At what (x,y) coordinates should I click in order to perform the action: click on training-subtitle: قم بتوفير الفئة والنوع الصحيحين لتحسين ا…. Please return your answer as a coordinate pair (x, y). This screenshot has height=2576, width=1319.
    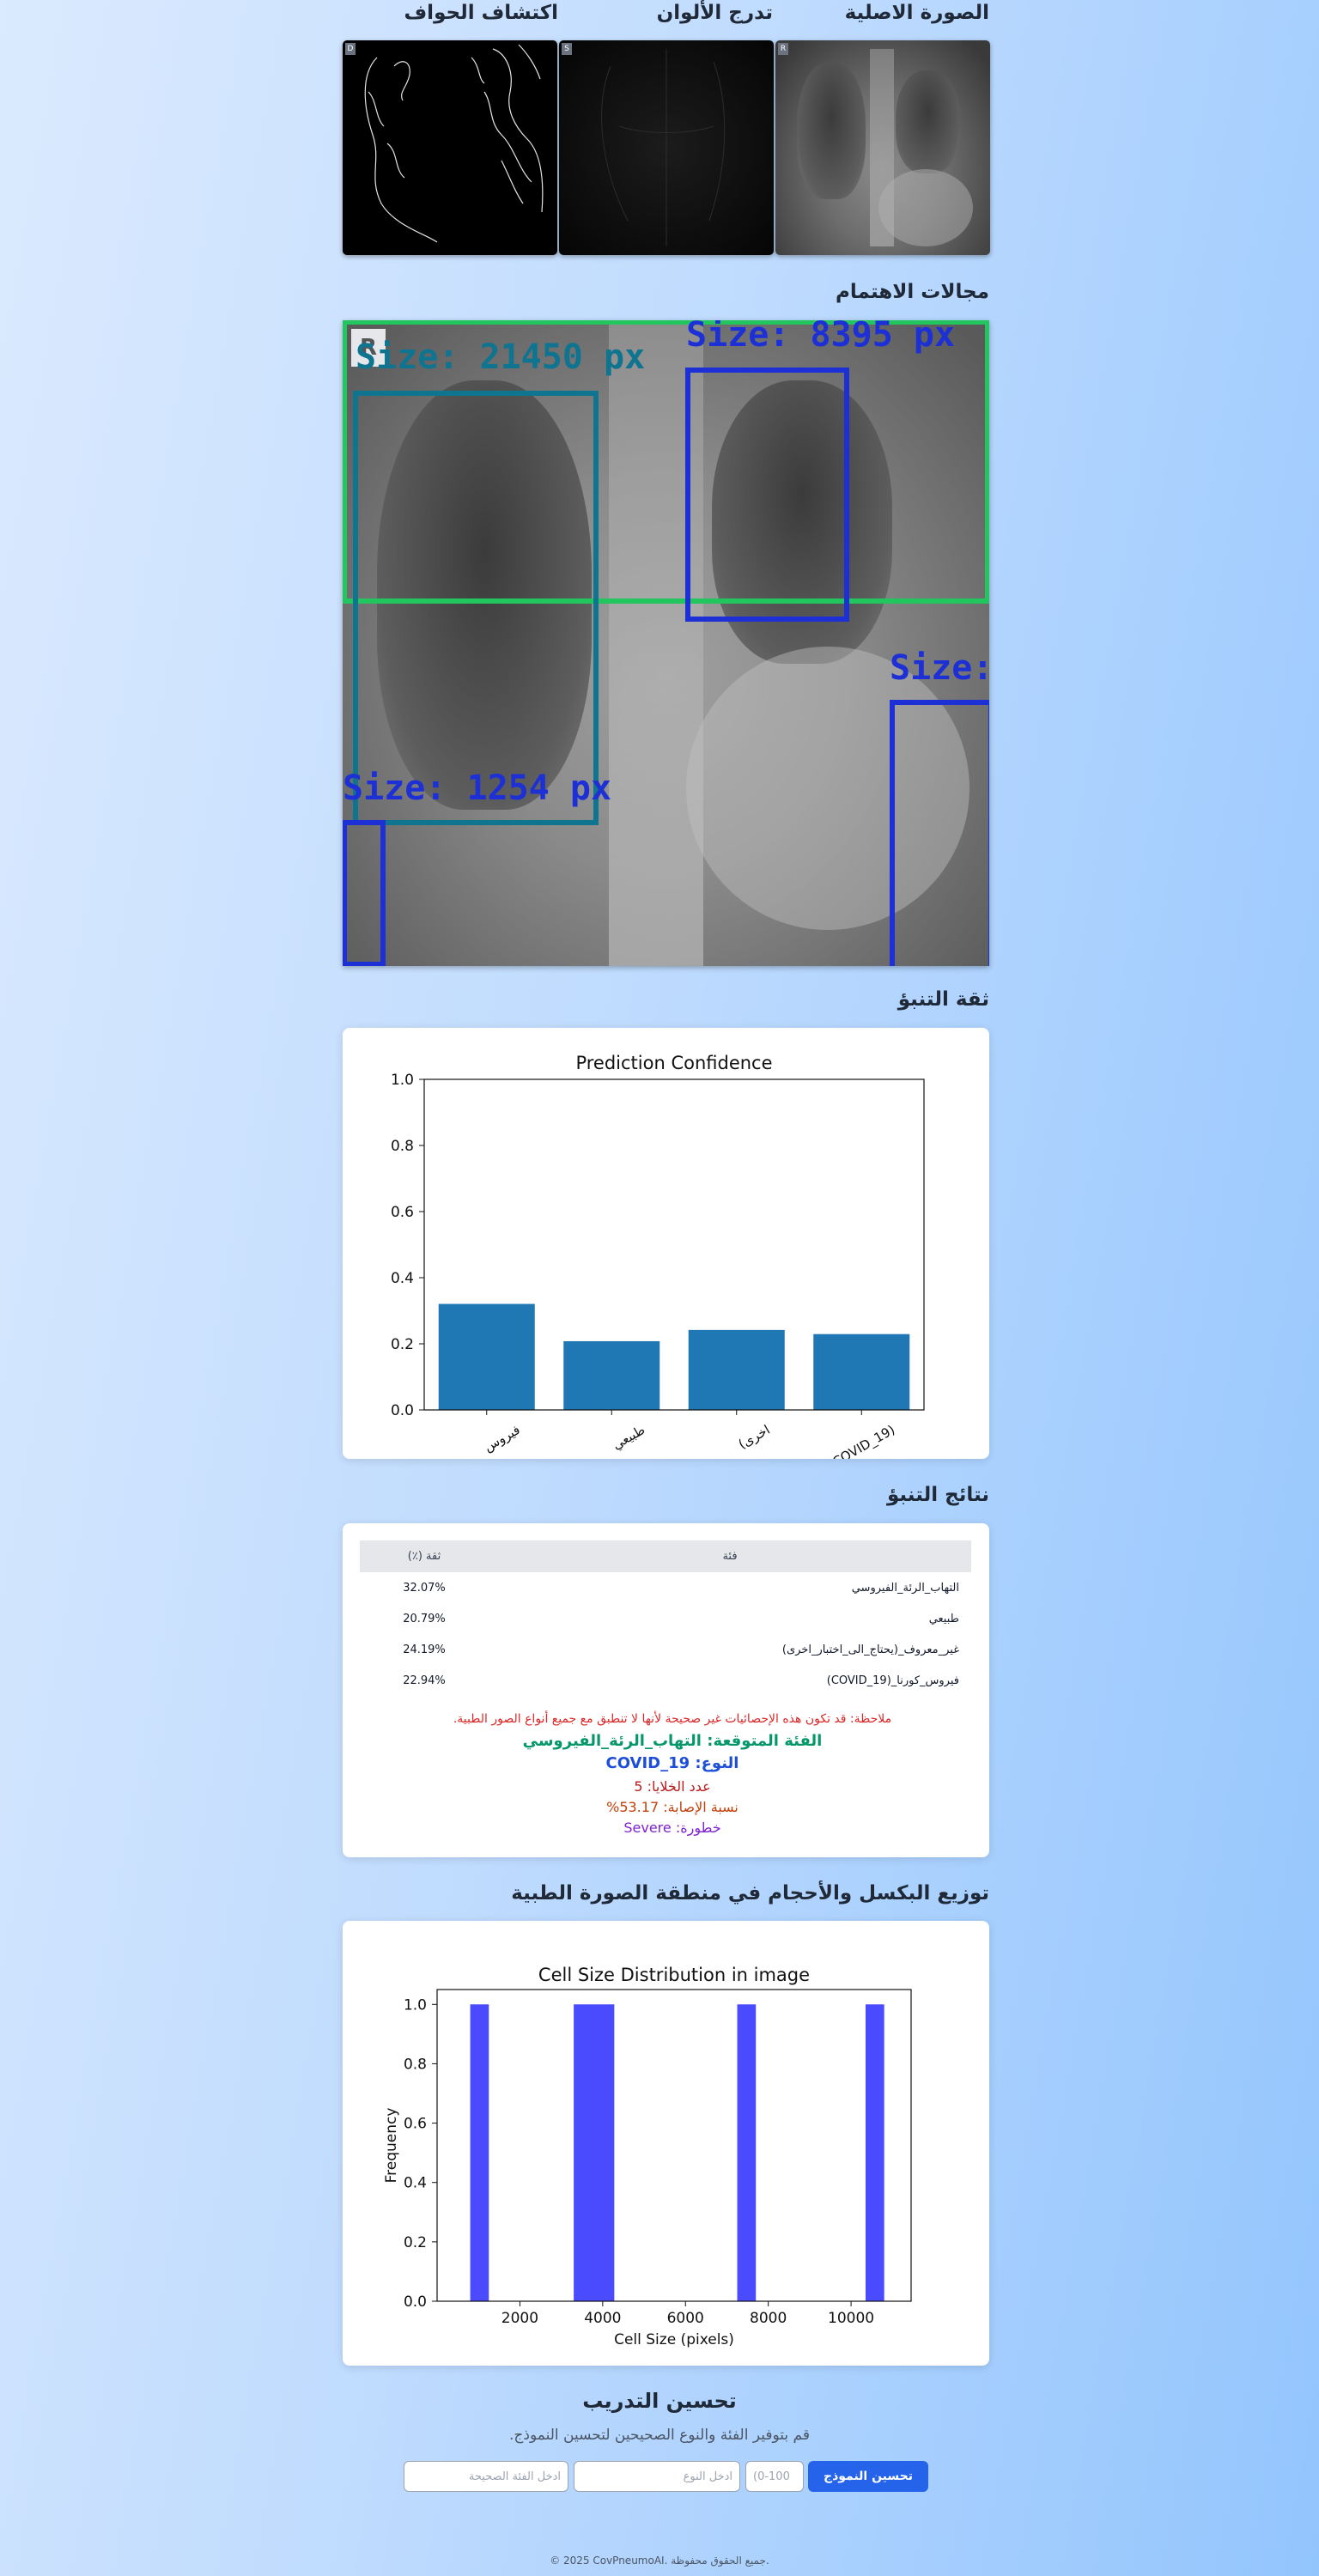
    Looking at the image, I should click on (659, 2435).